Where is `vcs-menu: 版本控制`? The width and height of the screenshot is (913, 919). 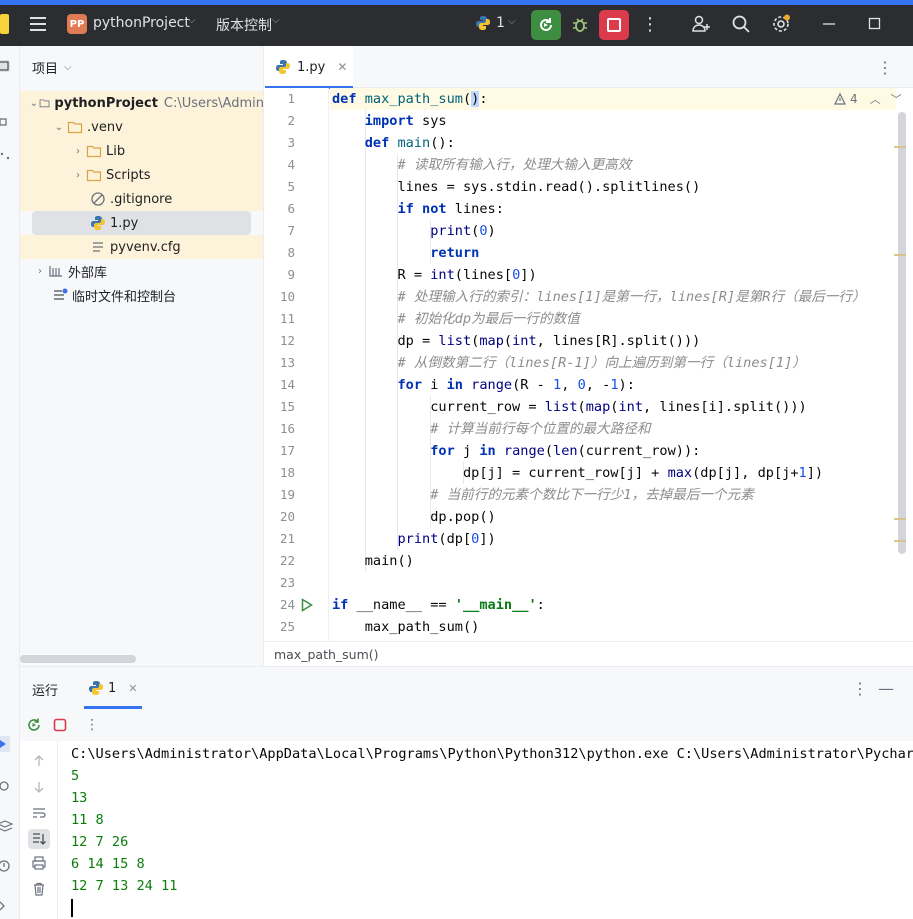
vcs-menu: 版本控制 is located at coordinates (244, 25).